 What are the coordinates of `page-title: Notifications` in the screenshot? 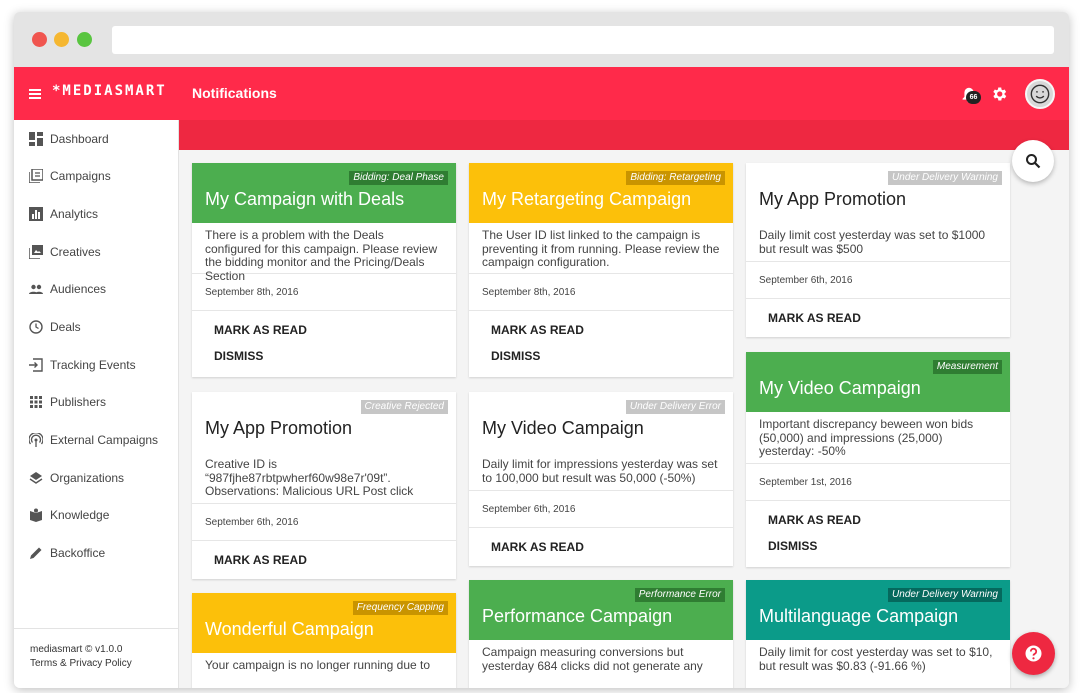 It's located at (234, 93).